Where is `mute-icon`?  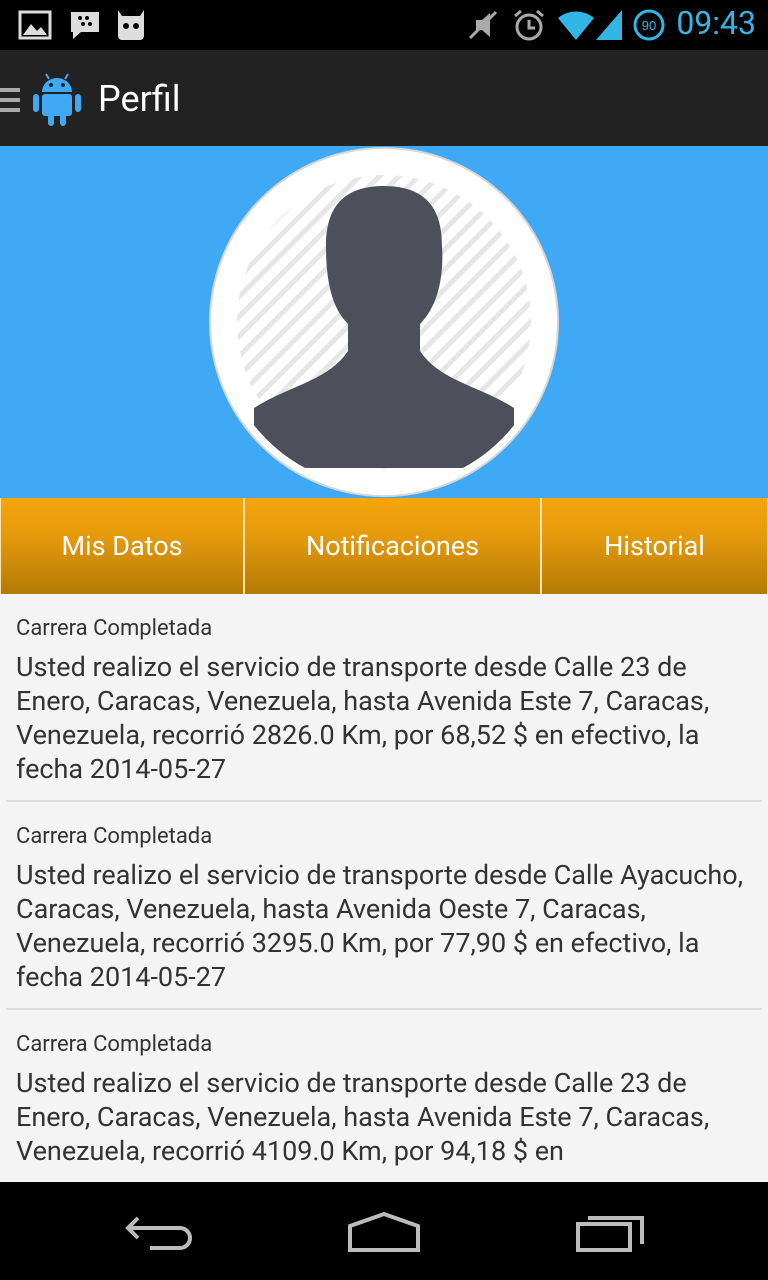
mute-icon is located at coordinates (483, 25).